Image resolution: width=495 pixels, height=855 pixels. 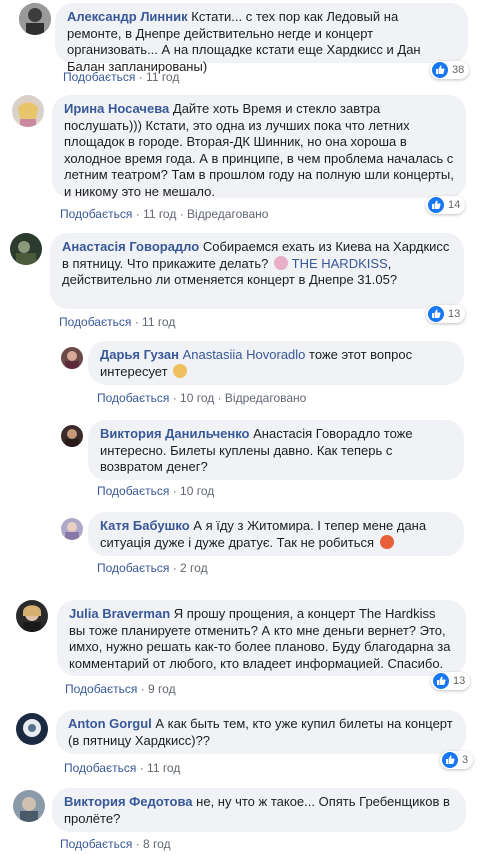 I want to click on comment-actions: Подобається · 2 год, so click(x=152, y=568).